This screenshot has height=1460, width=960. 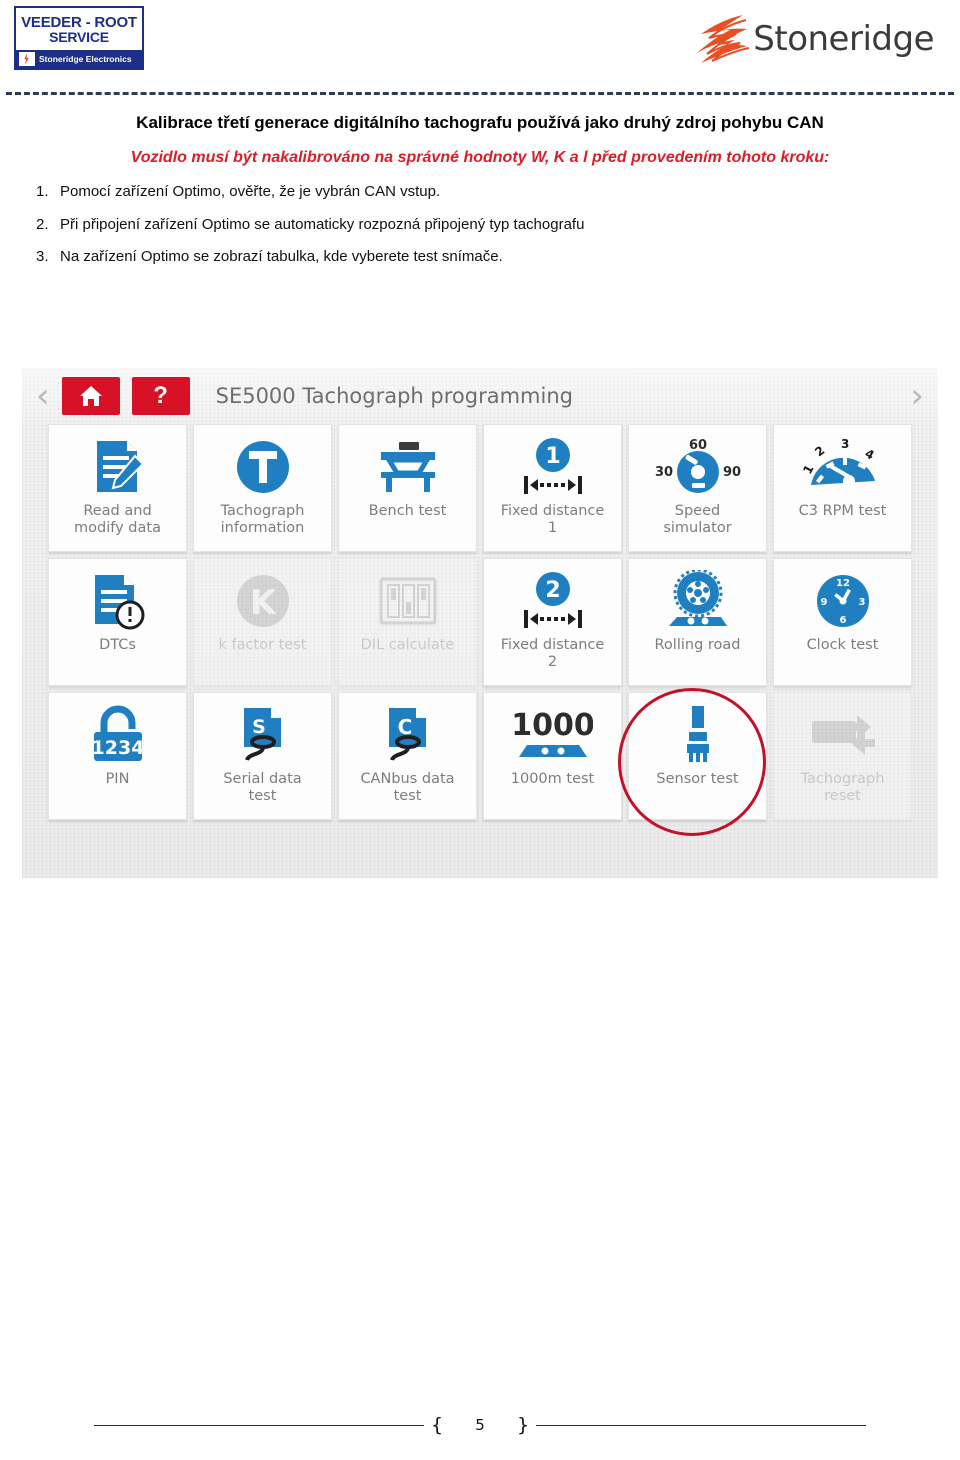 I want to click on tile-tachograph-reset: Tachograph reset, so click(x=842, y=756).